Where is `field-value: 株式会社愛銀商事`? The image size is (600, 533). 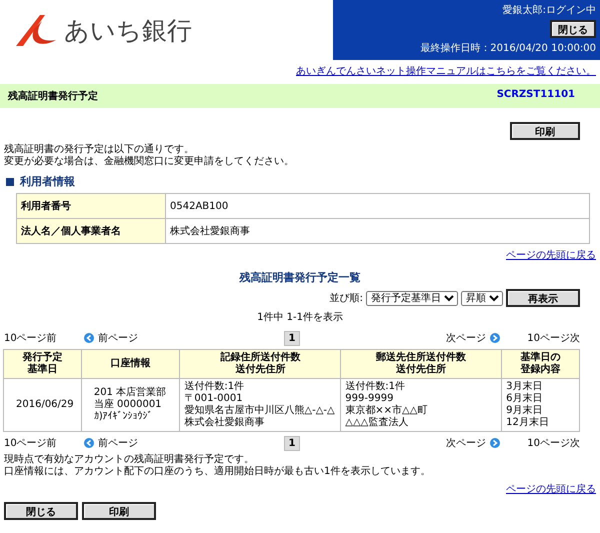 field-value: 株式会社愛銀商事 is located at coordinates (378, 231).